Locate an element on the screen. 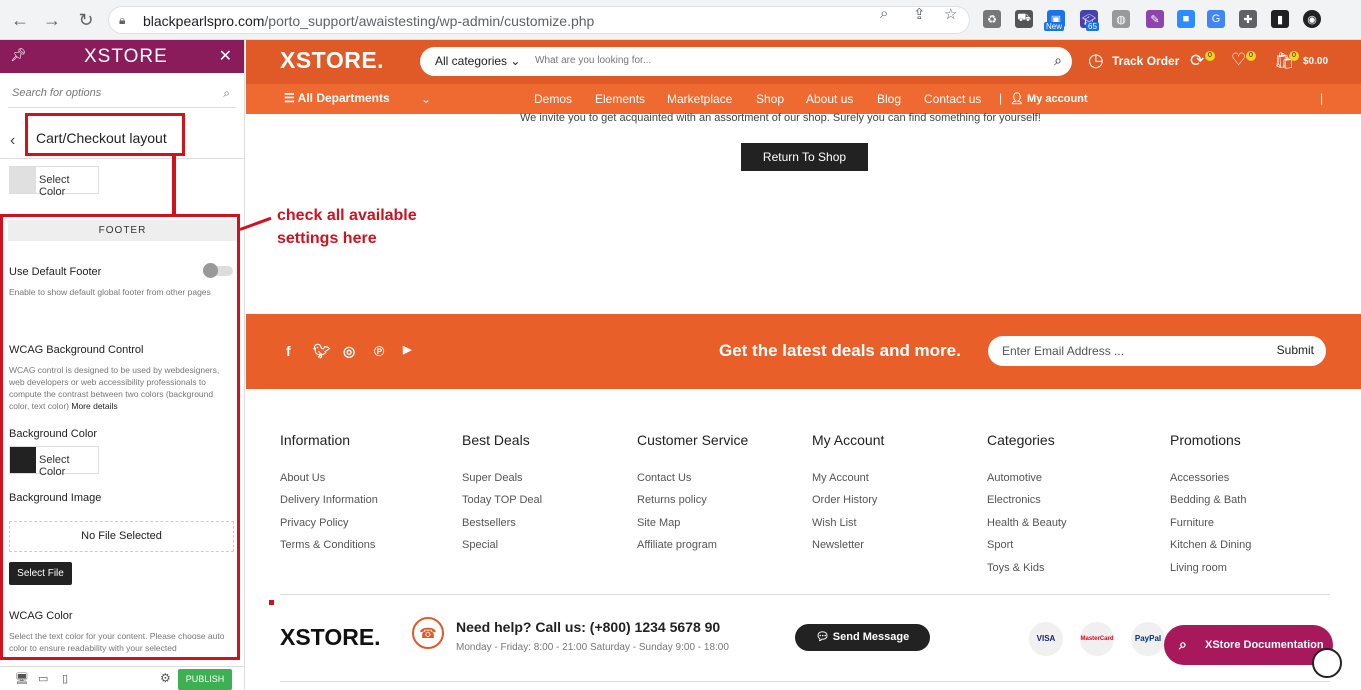 This screenshot has width=1361, height=690. pinterest-icon: ℗ is located at coordinates (379, 351).